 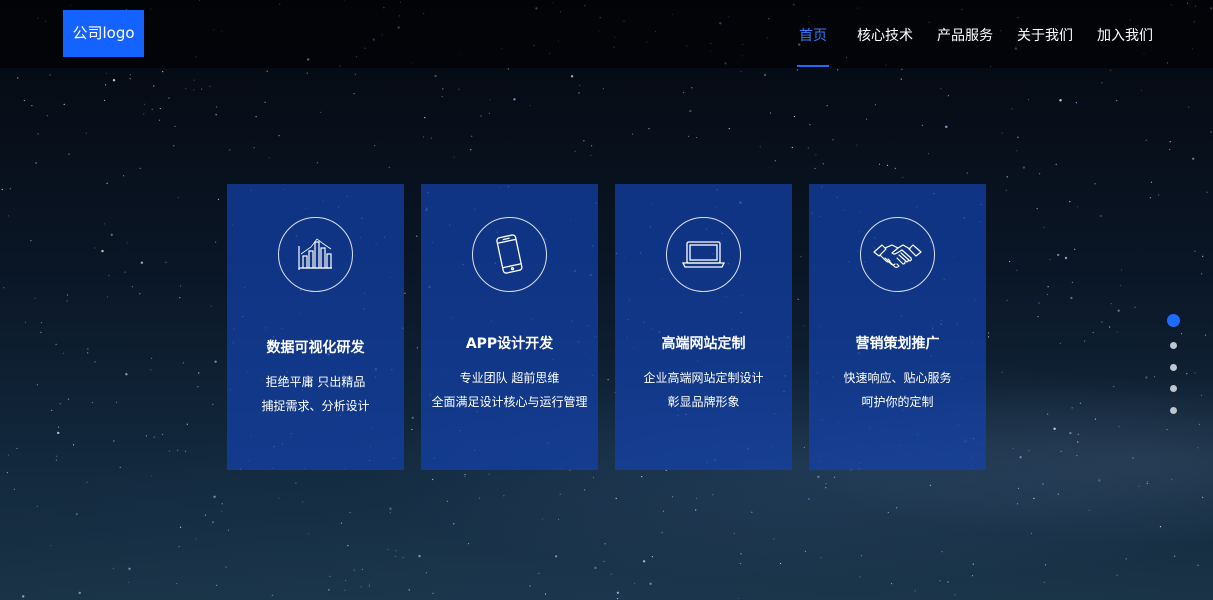 I want to click on nav-home: 首页, so click(x=813, y=34).